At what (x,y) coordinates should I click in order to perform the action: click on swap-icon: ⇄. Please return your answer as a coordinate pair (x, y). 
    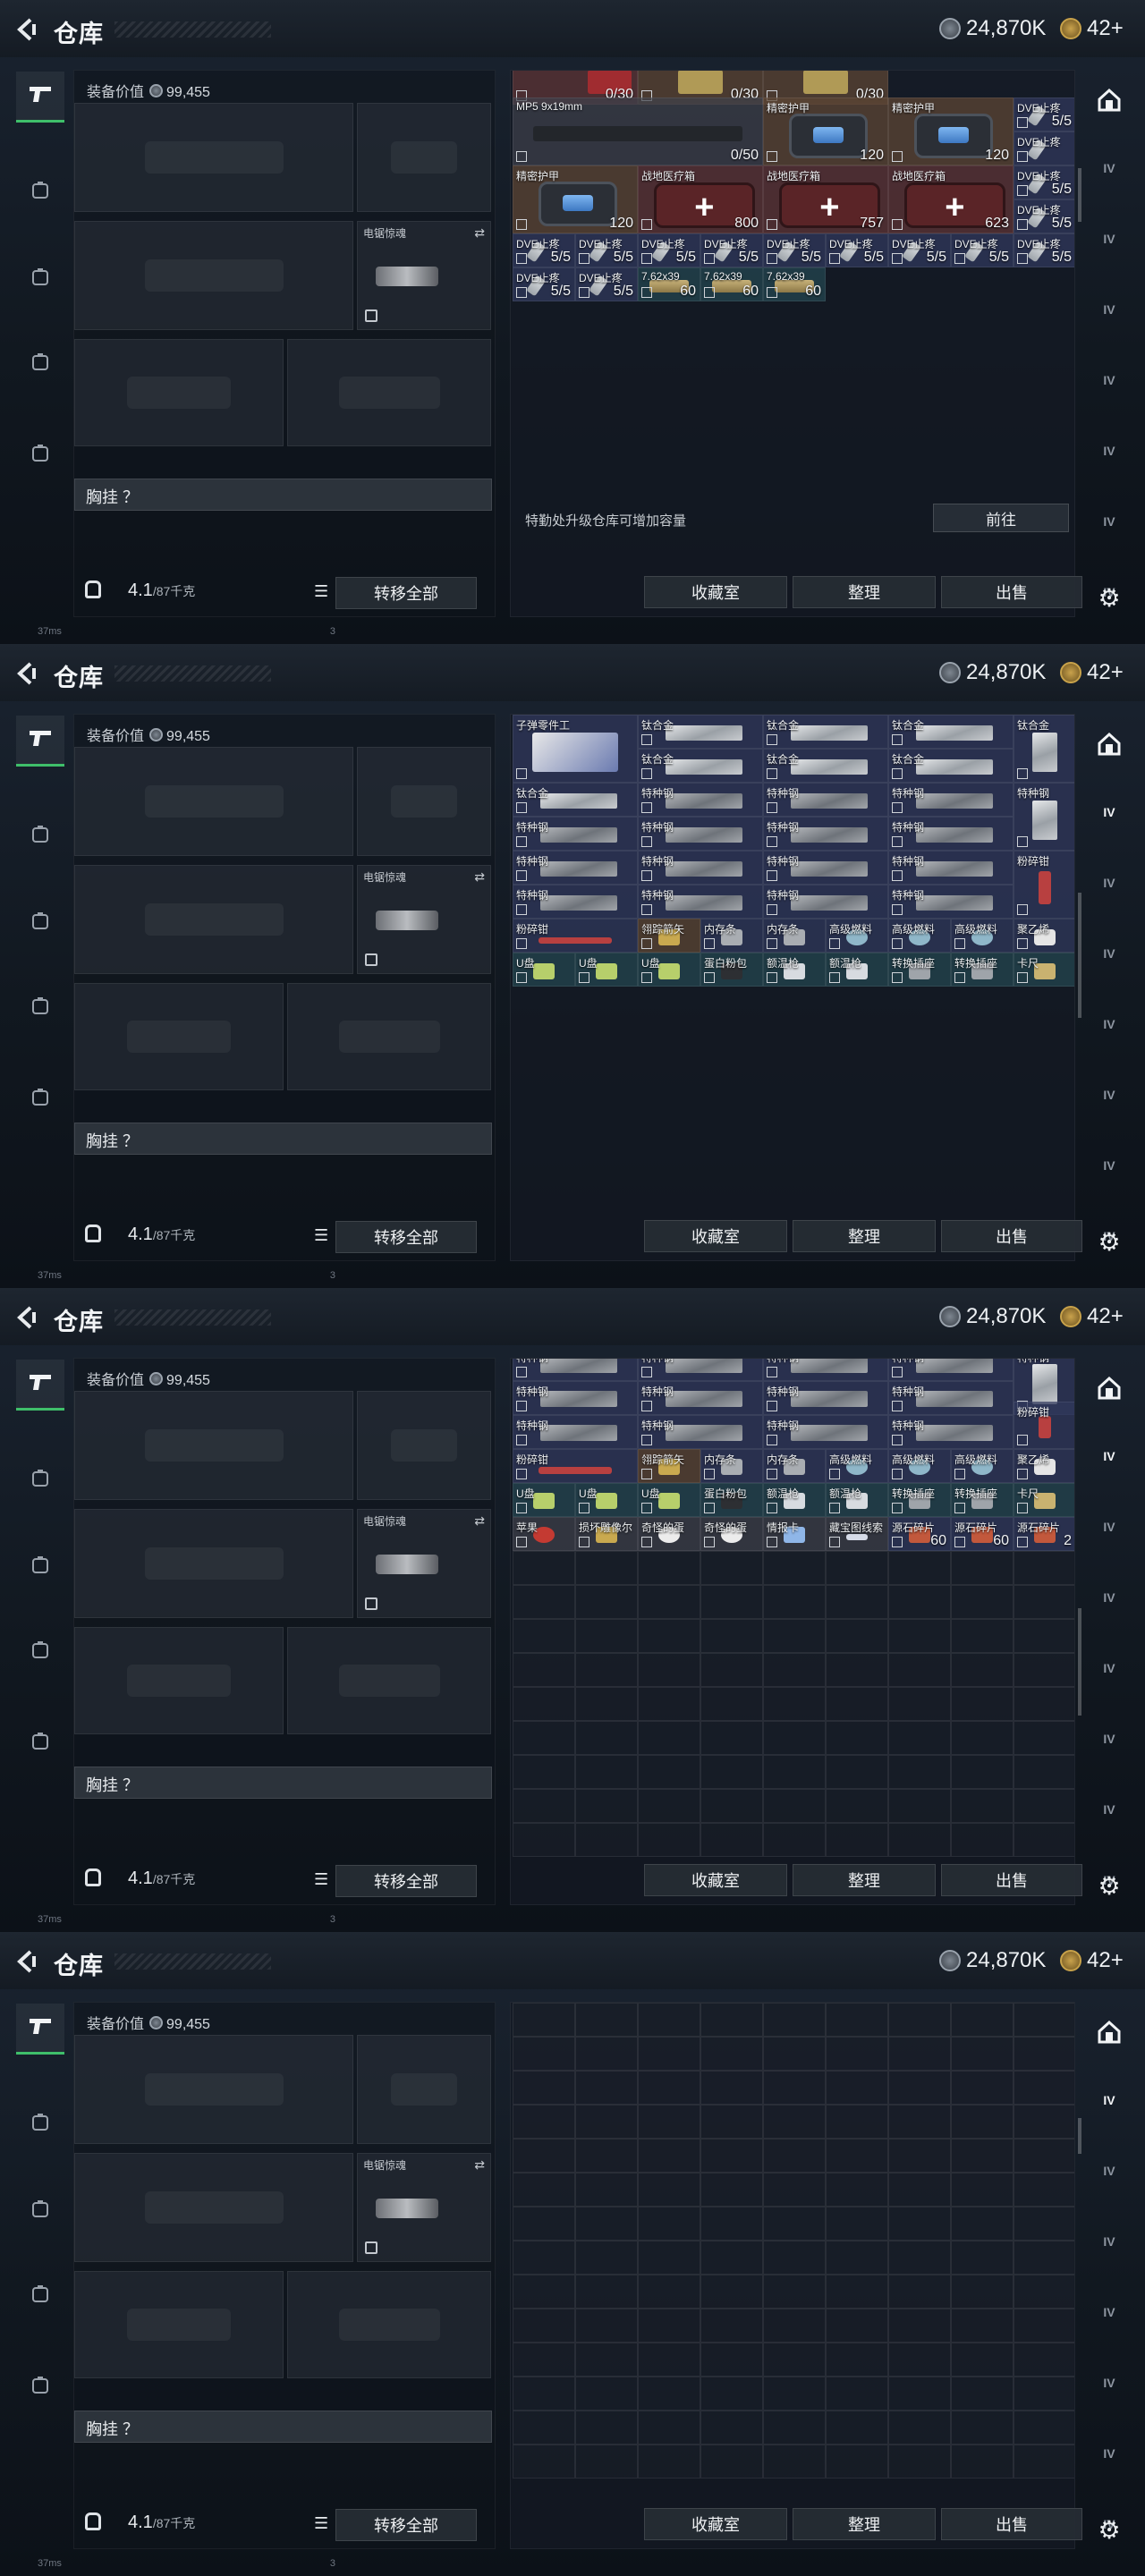
    Looking at the image, I should click on (479, 877).